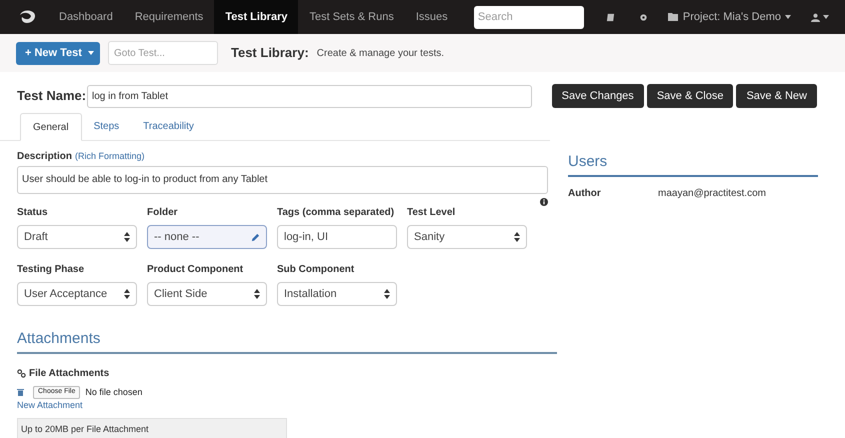  I want to click on folder-icon, so click(673, 17).